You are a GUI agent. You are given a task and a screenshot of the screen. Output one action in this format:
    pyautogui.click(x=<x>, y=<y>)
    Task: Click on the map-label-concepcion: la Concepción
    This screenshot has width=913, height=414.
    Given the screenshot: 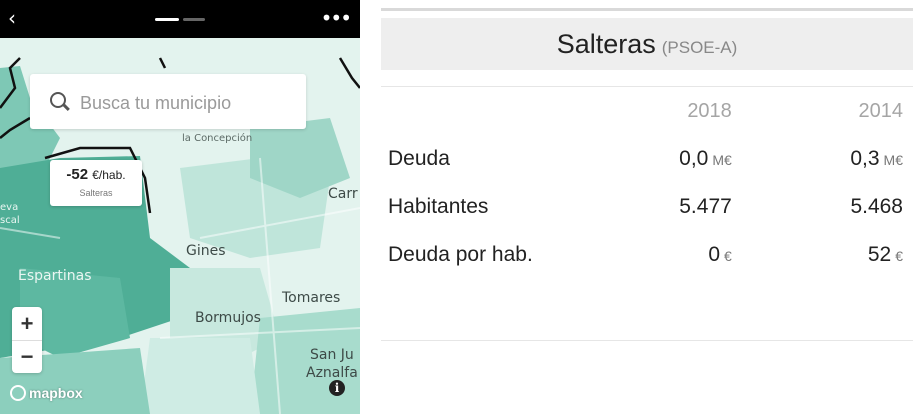 What is the action you would take?
    pyautogui.click(x=217, y=138)
    